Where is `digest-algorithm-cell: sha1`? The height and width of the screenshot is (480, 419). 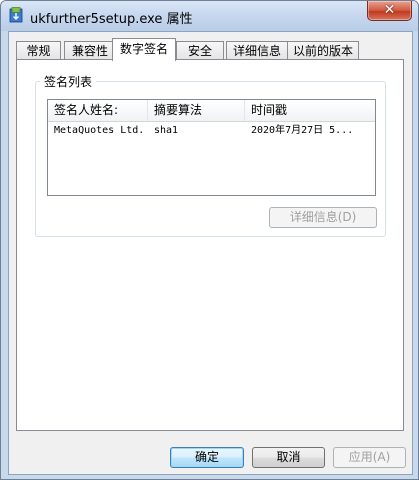 digest-algorithm-cell: sha1 is located at coordinates (166, 130).